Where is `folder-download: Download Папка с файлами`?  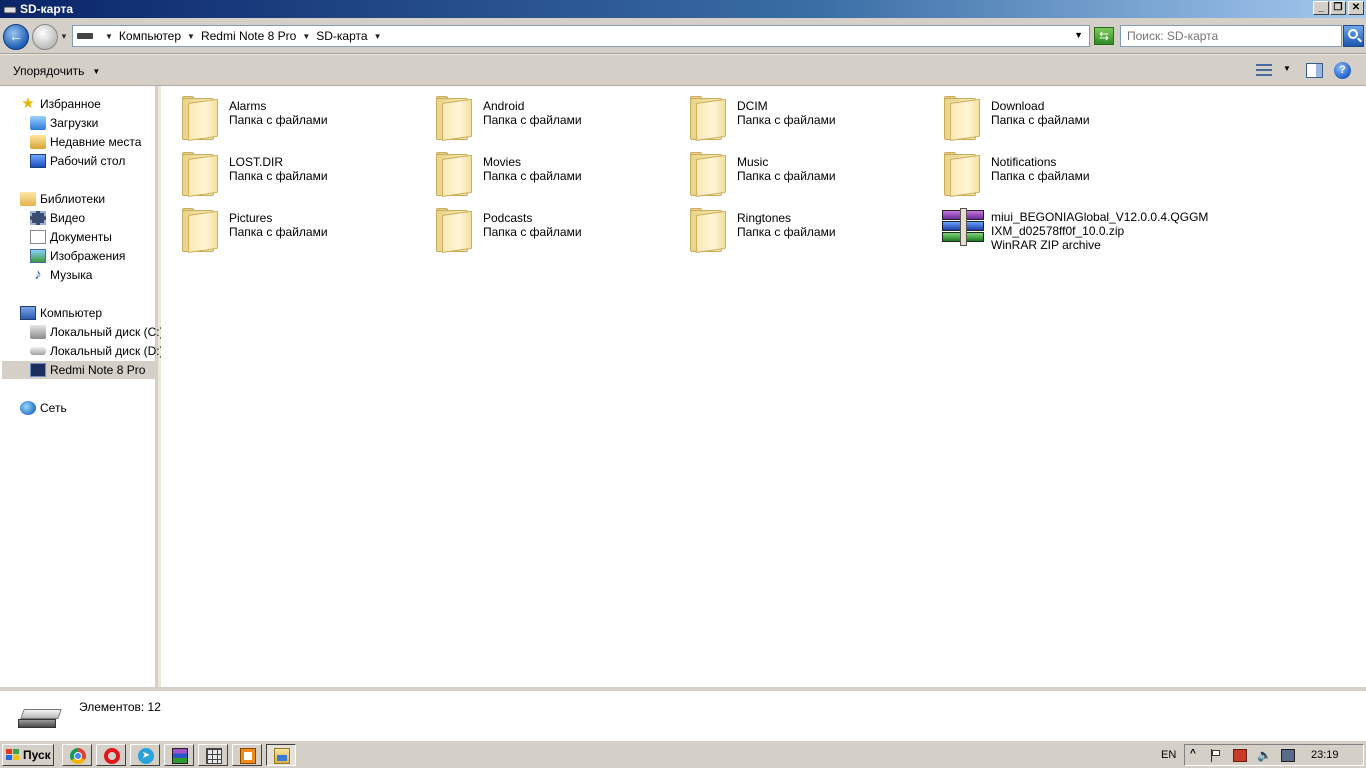
folder-download: Download Папка с файлами is located at coordinates (1048, 115).